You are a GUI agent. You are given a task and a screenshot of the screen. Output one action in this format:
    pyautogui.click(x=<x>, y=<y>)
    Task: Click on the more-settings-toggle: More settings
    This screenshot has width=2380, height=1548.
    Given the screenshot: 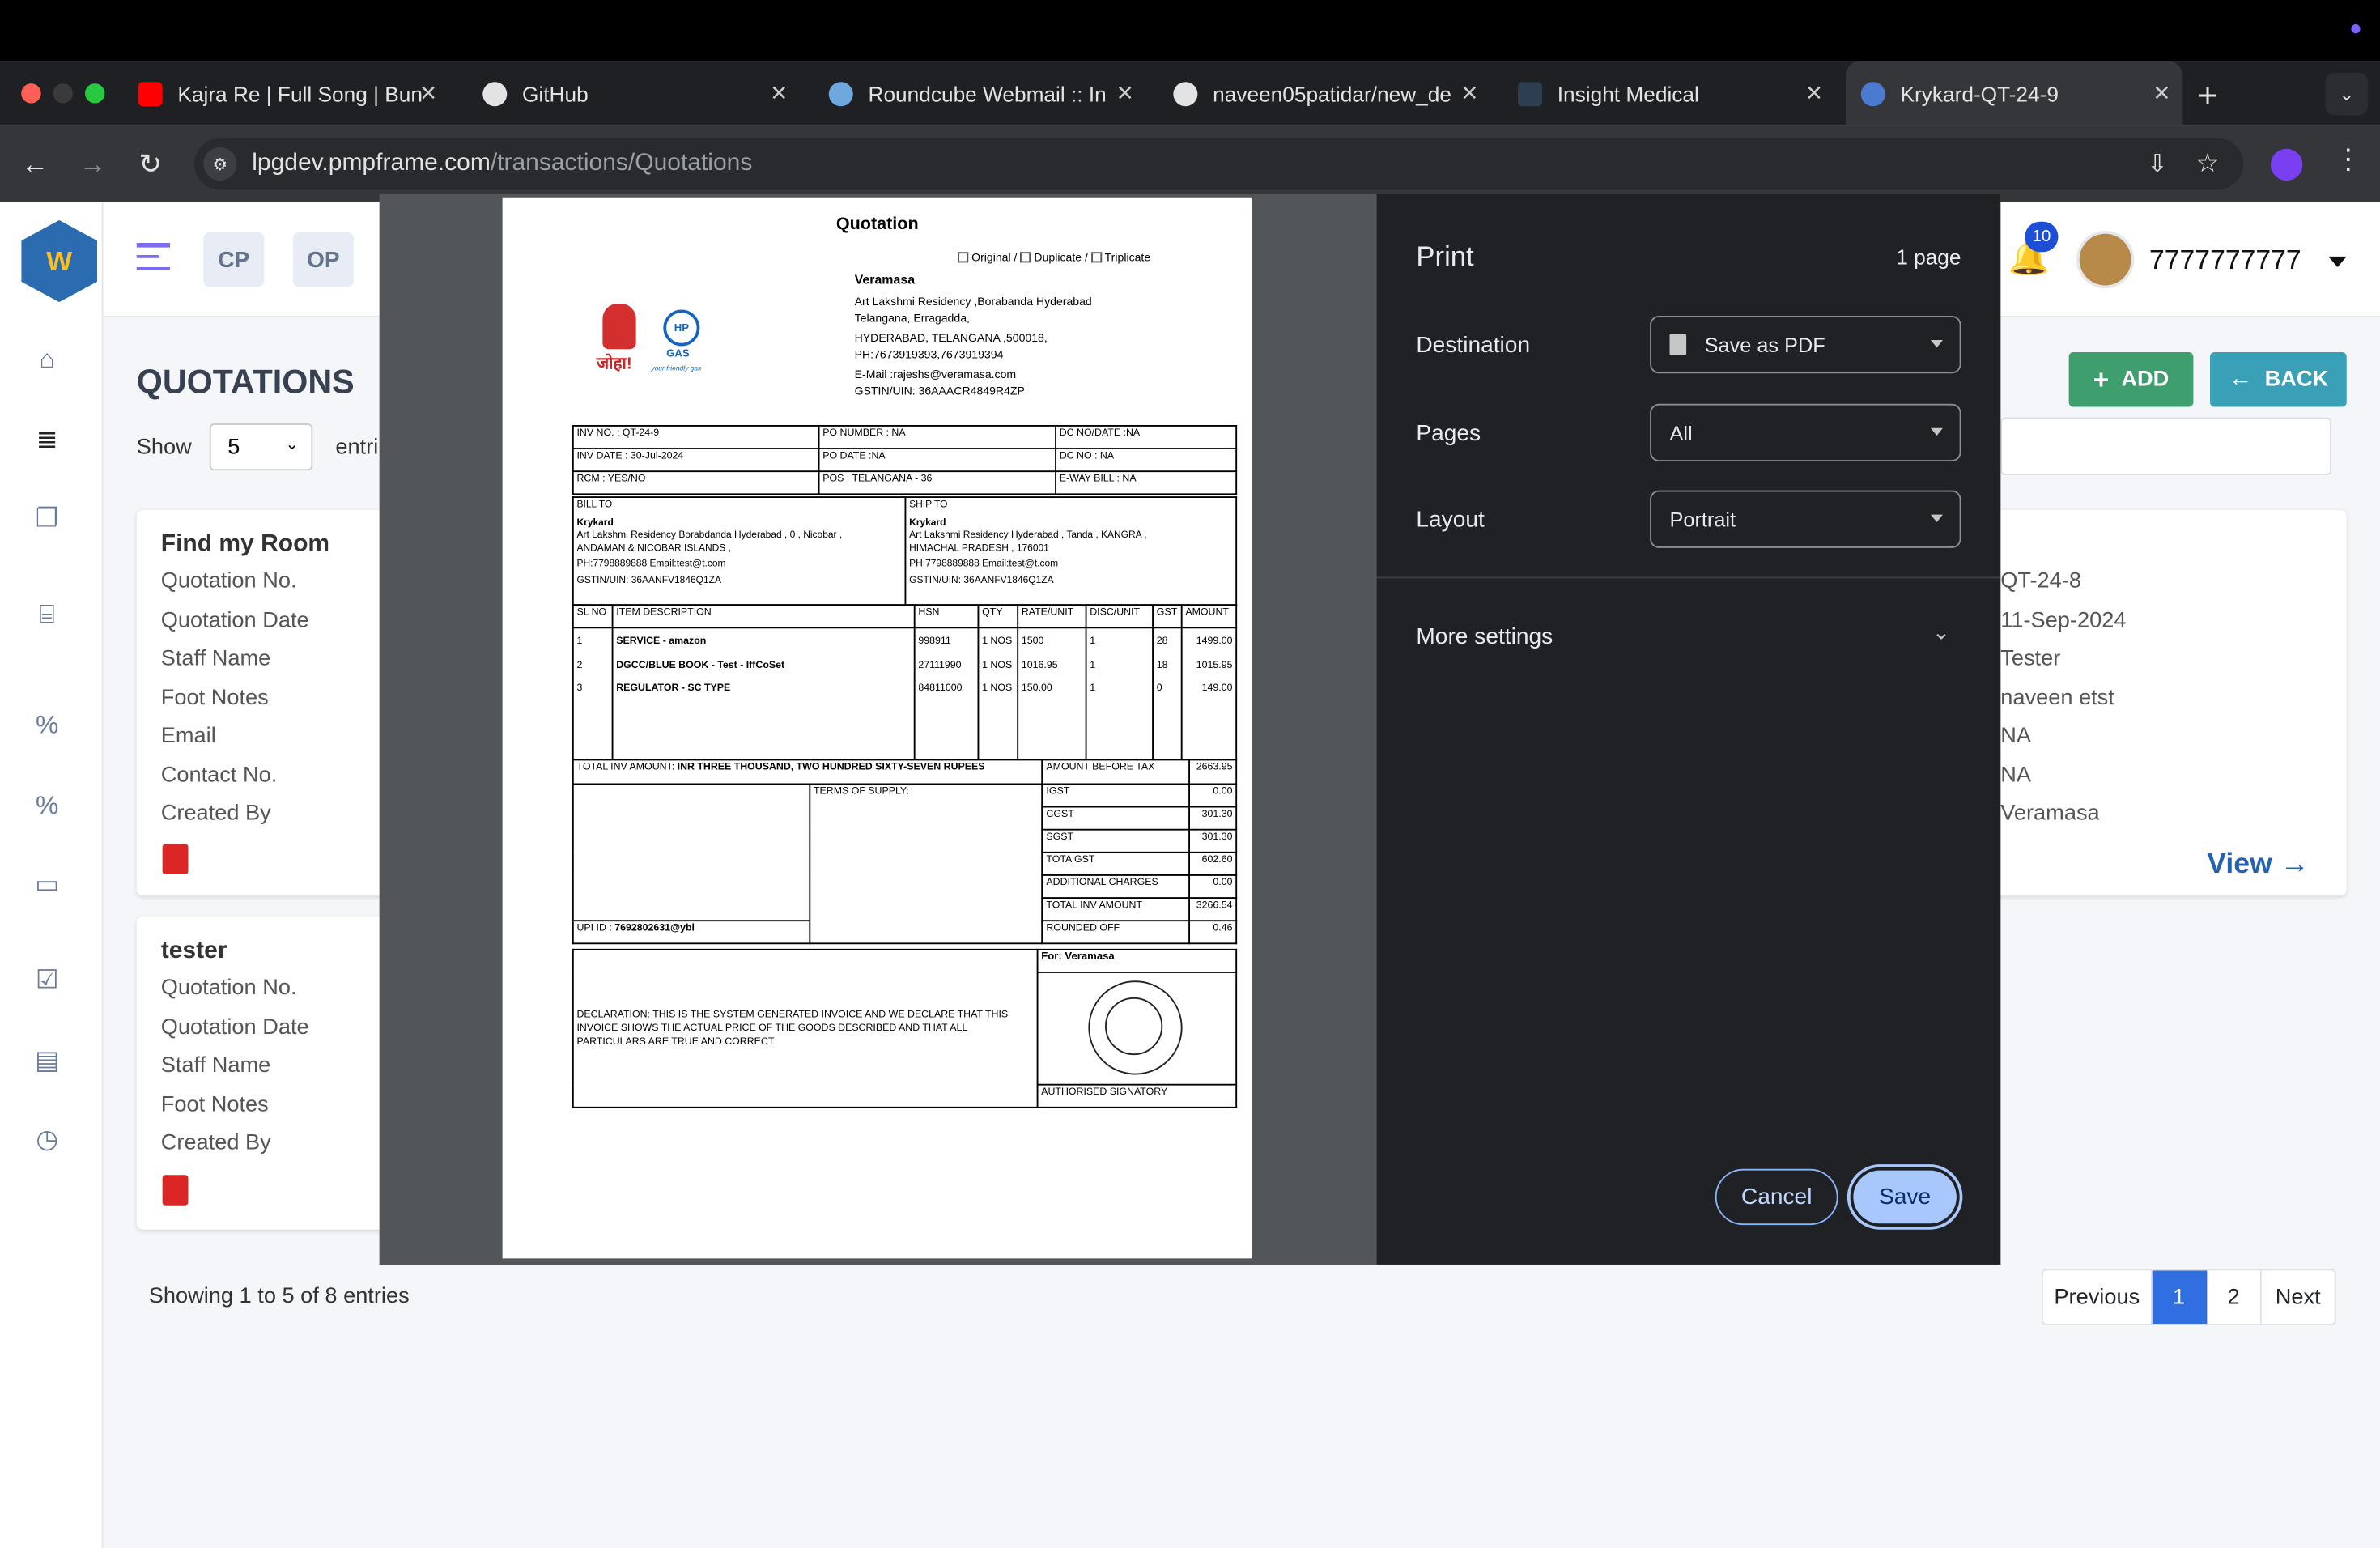 What is the action you would take?
    pyautogui.click(x=1485, y=637)
    